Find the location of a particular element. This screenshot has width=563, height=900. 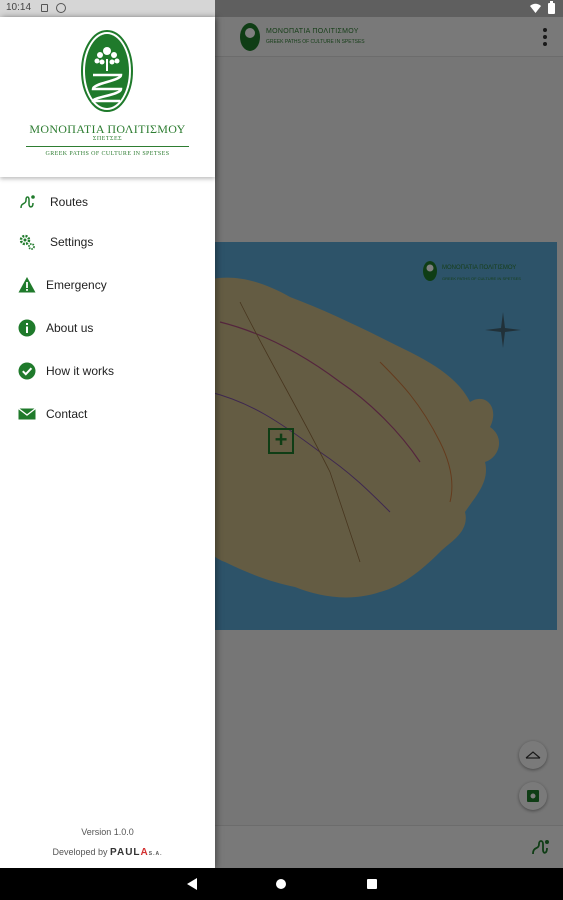

route-icon is located at coordinates (27, 202).